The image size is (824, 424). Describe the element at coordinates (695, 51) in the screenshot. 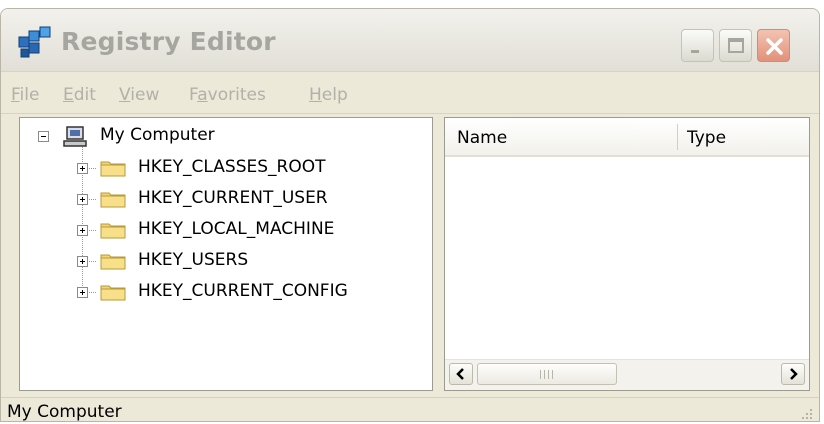

I see `minimize-icon` at that location.